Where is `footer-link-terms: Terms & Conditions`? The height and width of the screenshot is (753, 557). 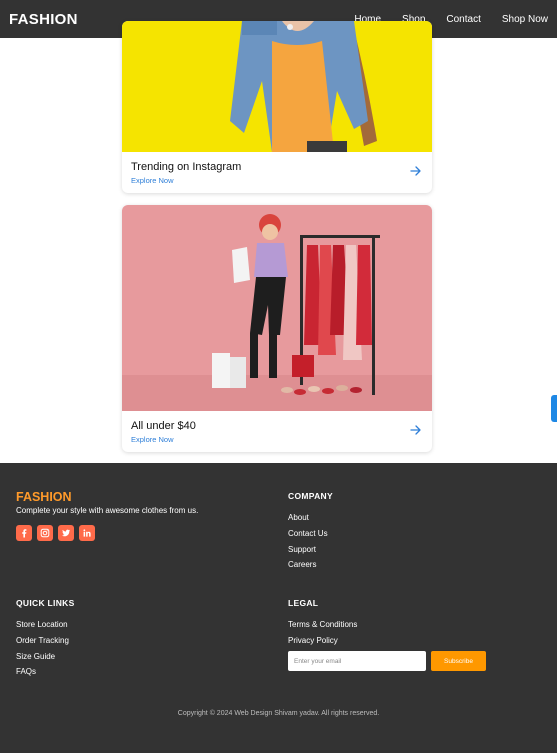
footer-link-terms: Terms & Conditions is located at coordinates (322, 625).